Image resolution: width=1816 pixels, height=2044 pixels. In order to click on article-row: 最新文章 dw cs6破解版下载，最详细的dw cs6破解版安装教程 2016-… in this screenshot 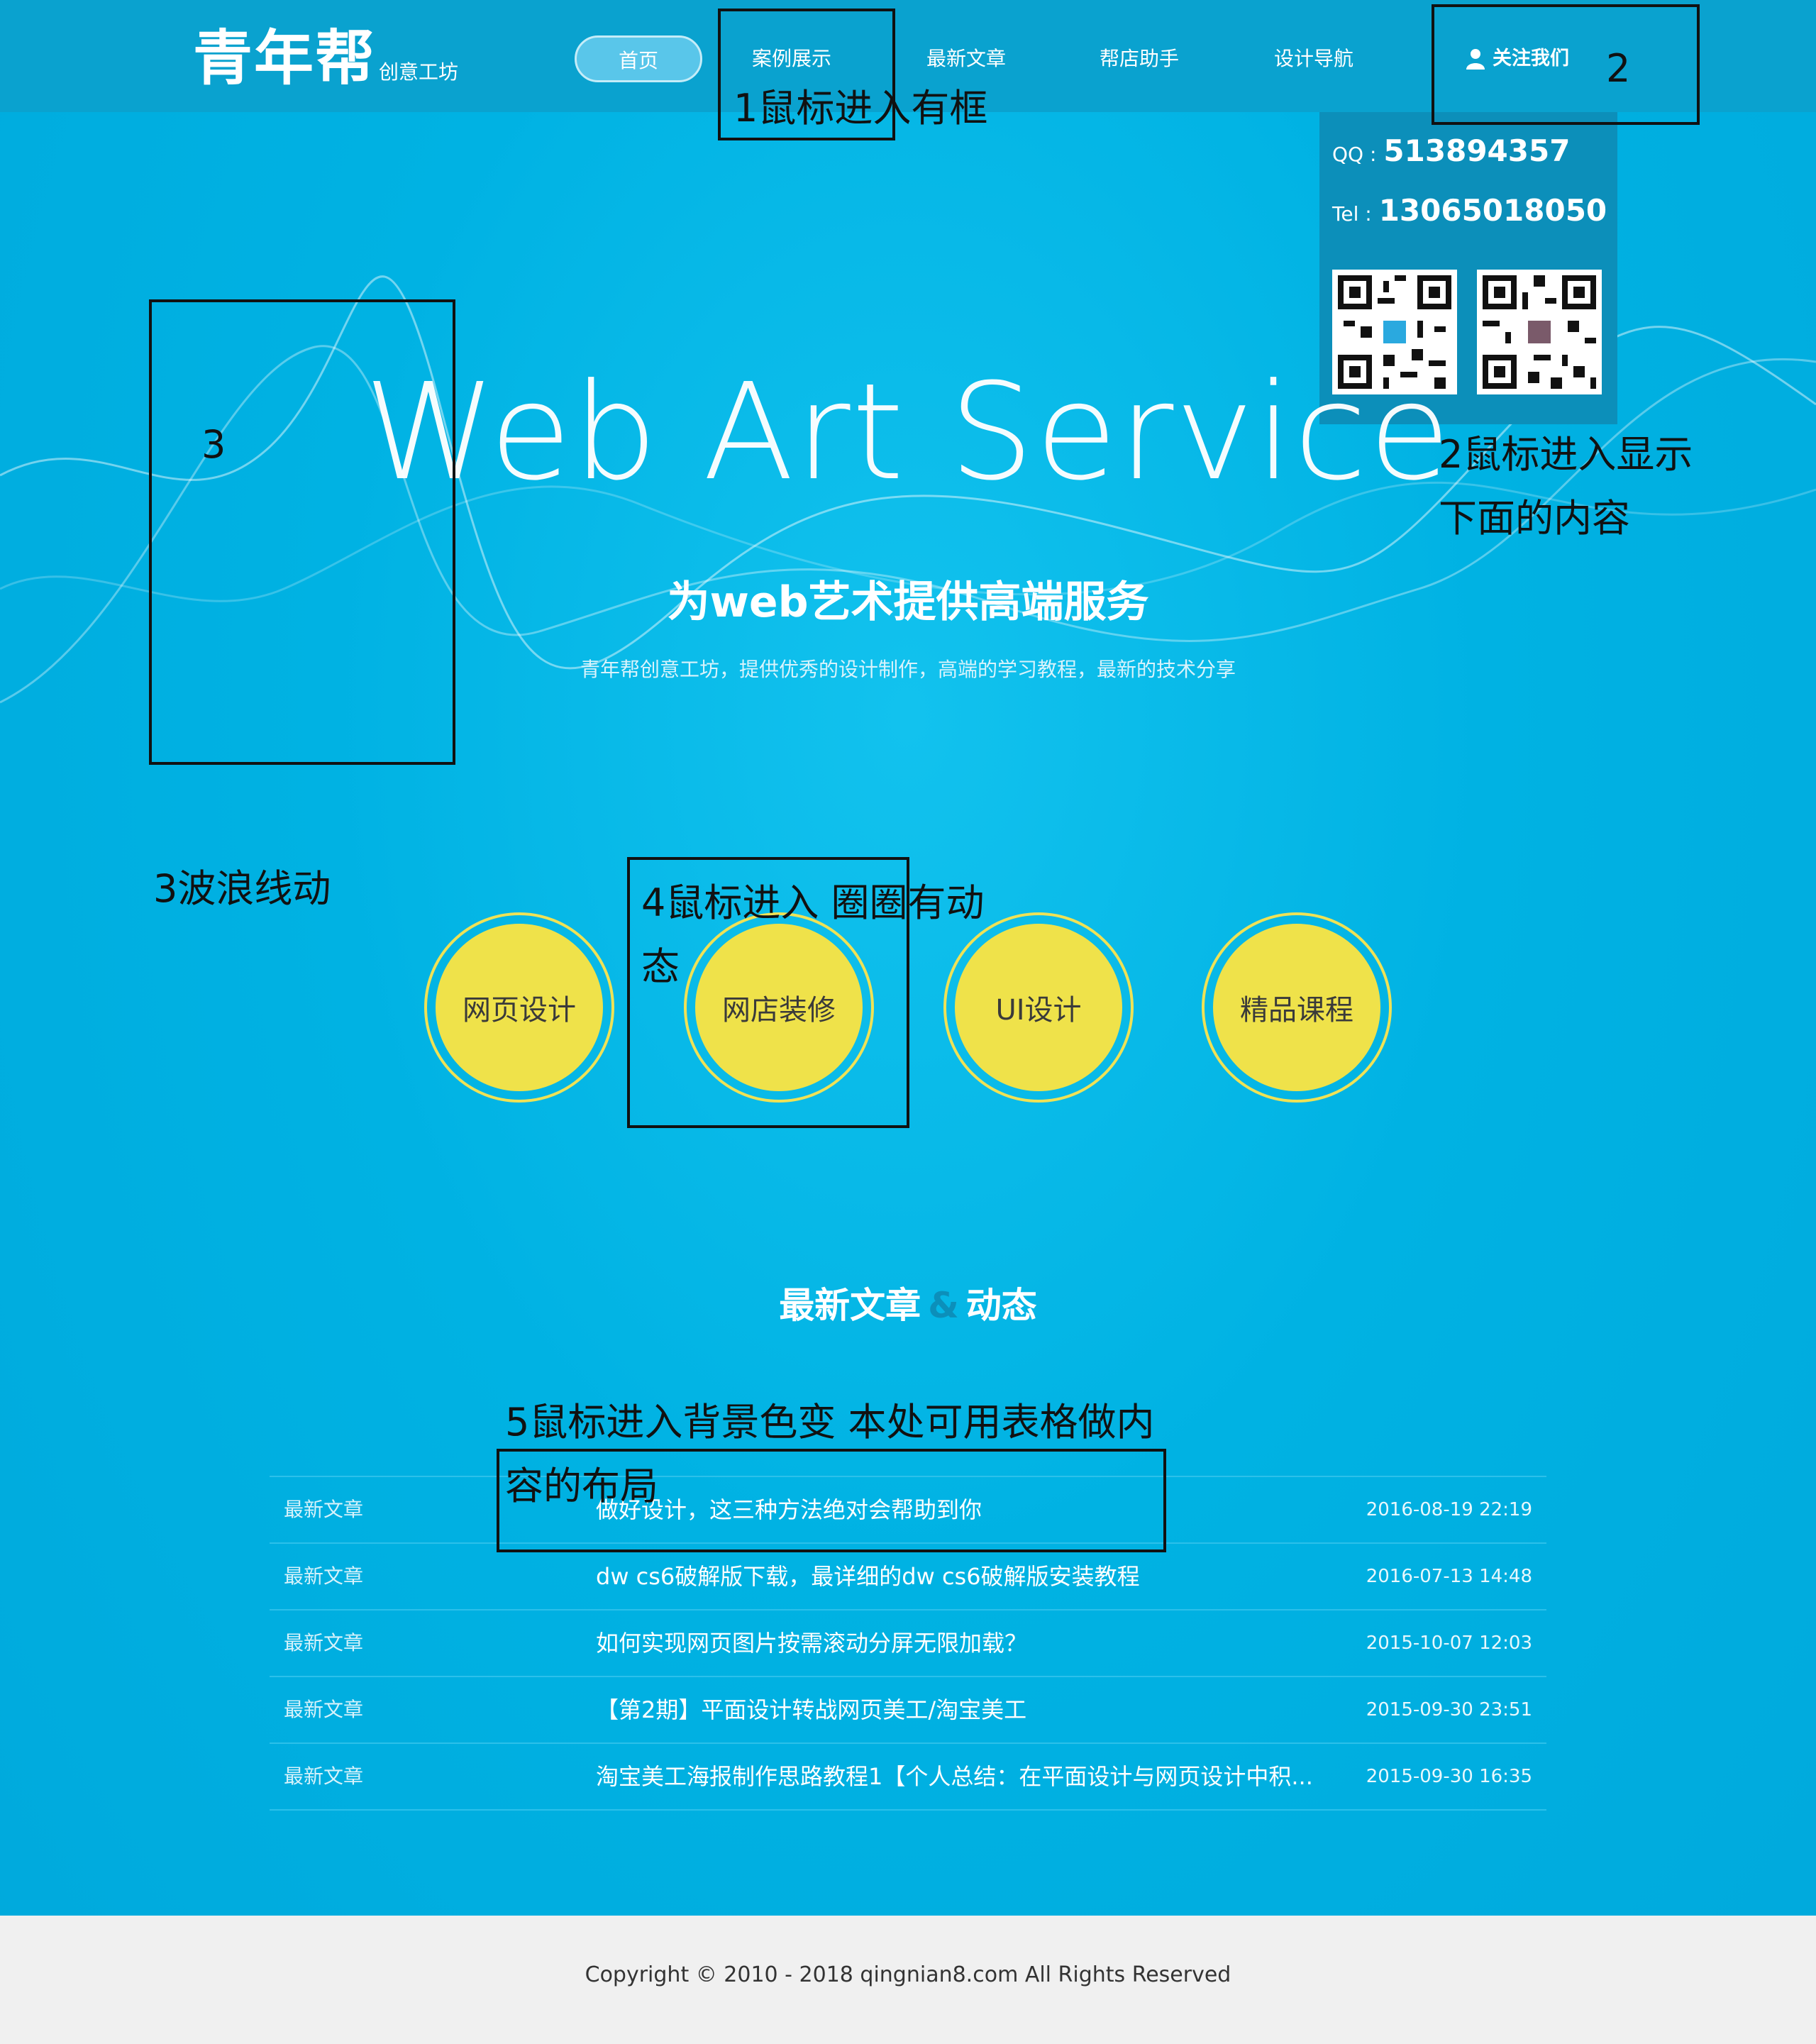, I will do `click(908, 1577)`.